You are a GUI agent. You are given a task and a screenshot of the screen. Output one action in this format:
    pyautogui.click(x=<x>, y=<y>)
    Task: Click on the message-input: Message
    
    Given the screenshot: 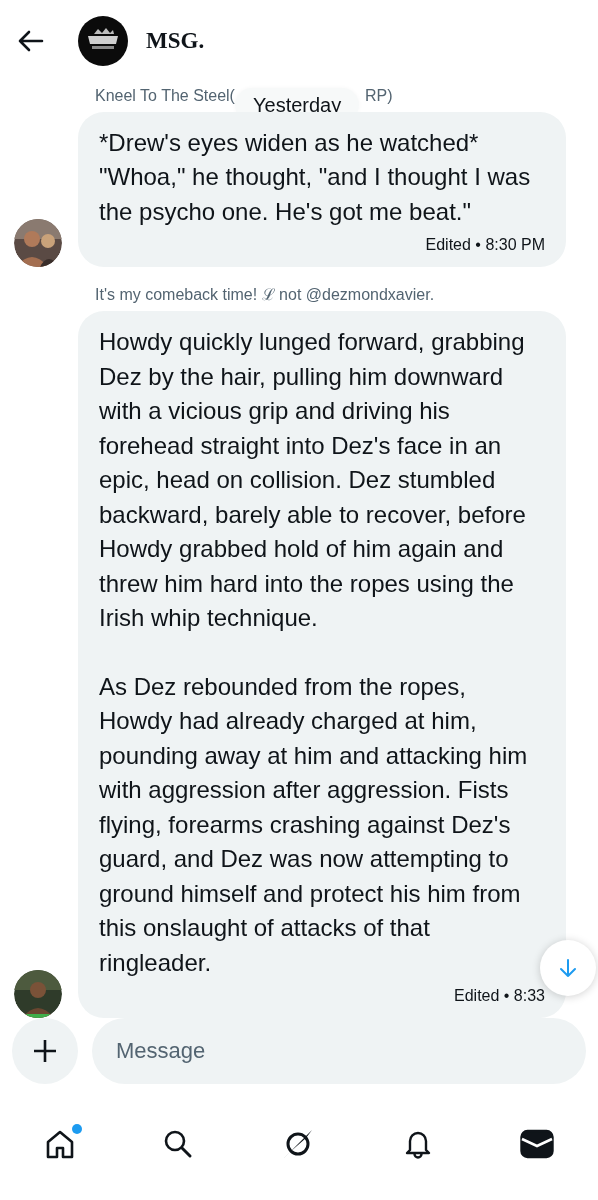 What is the action you would take?
    pyautogui.click(x=339, y=1051)
    